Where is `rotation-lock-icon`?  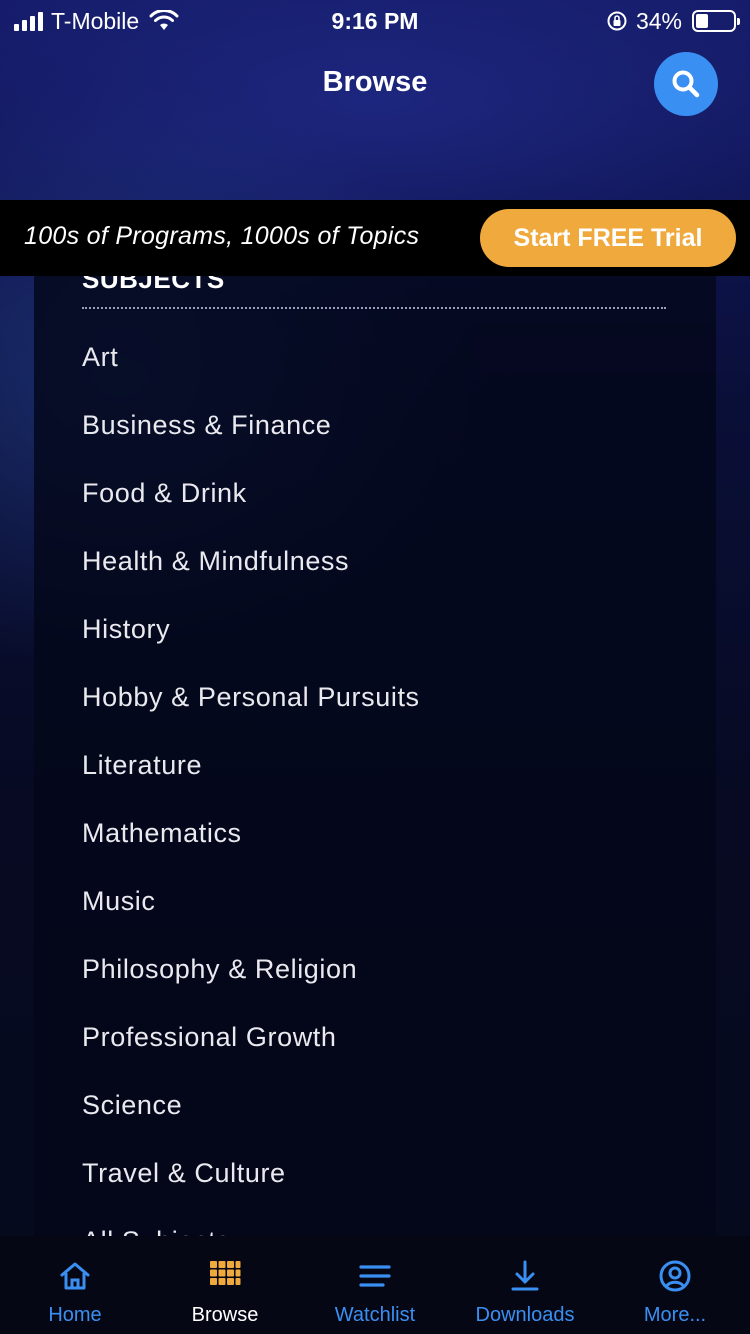 rotation-lock-icon is located at coordinates (617, 21).